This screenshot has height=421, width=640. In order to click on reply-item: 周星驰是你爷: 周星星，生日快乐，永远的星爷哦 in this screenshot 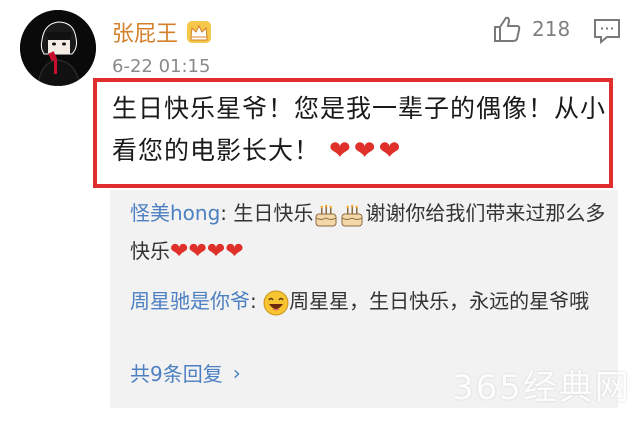, I will do `click(370, 301)`.